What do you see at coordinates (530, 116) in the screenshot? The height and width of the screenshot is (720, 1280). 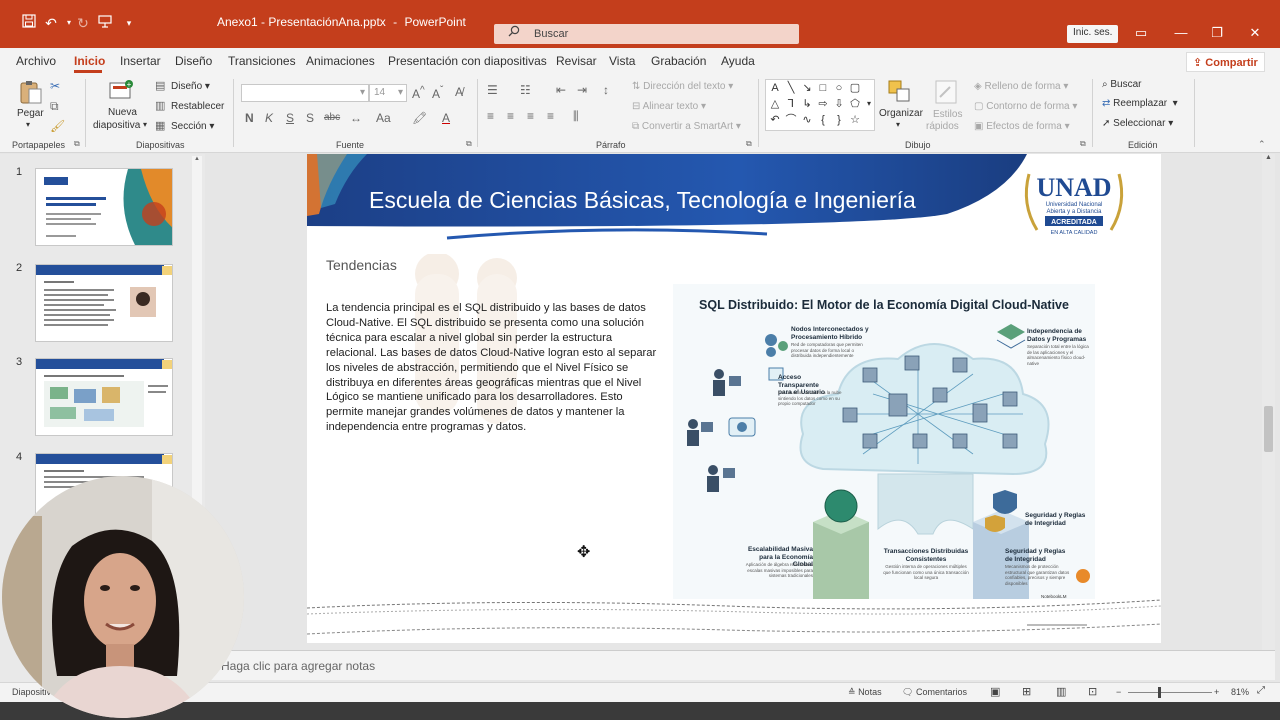 I see `align-right-icon: ≡` at bounding box center [530, 116].